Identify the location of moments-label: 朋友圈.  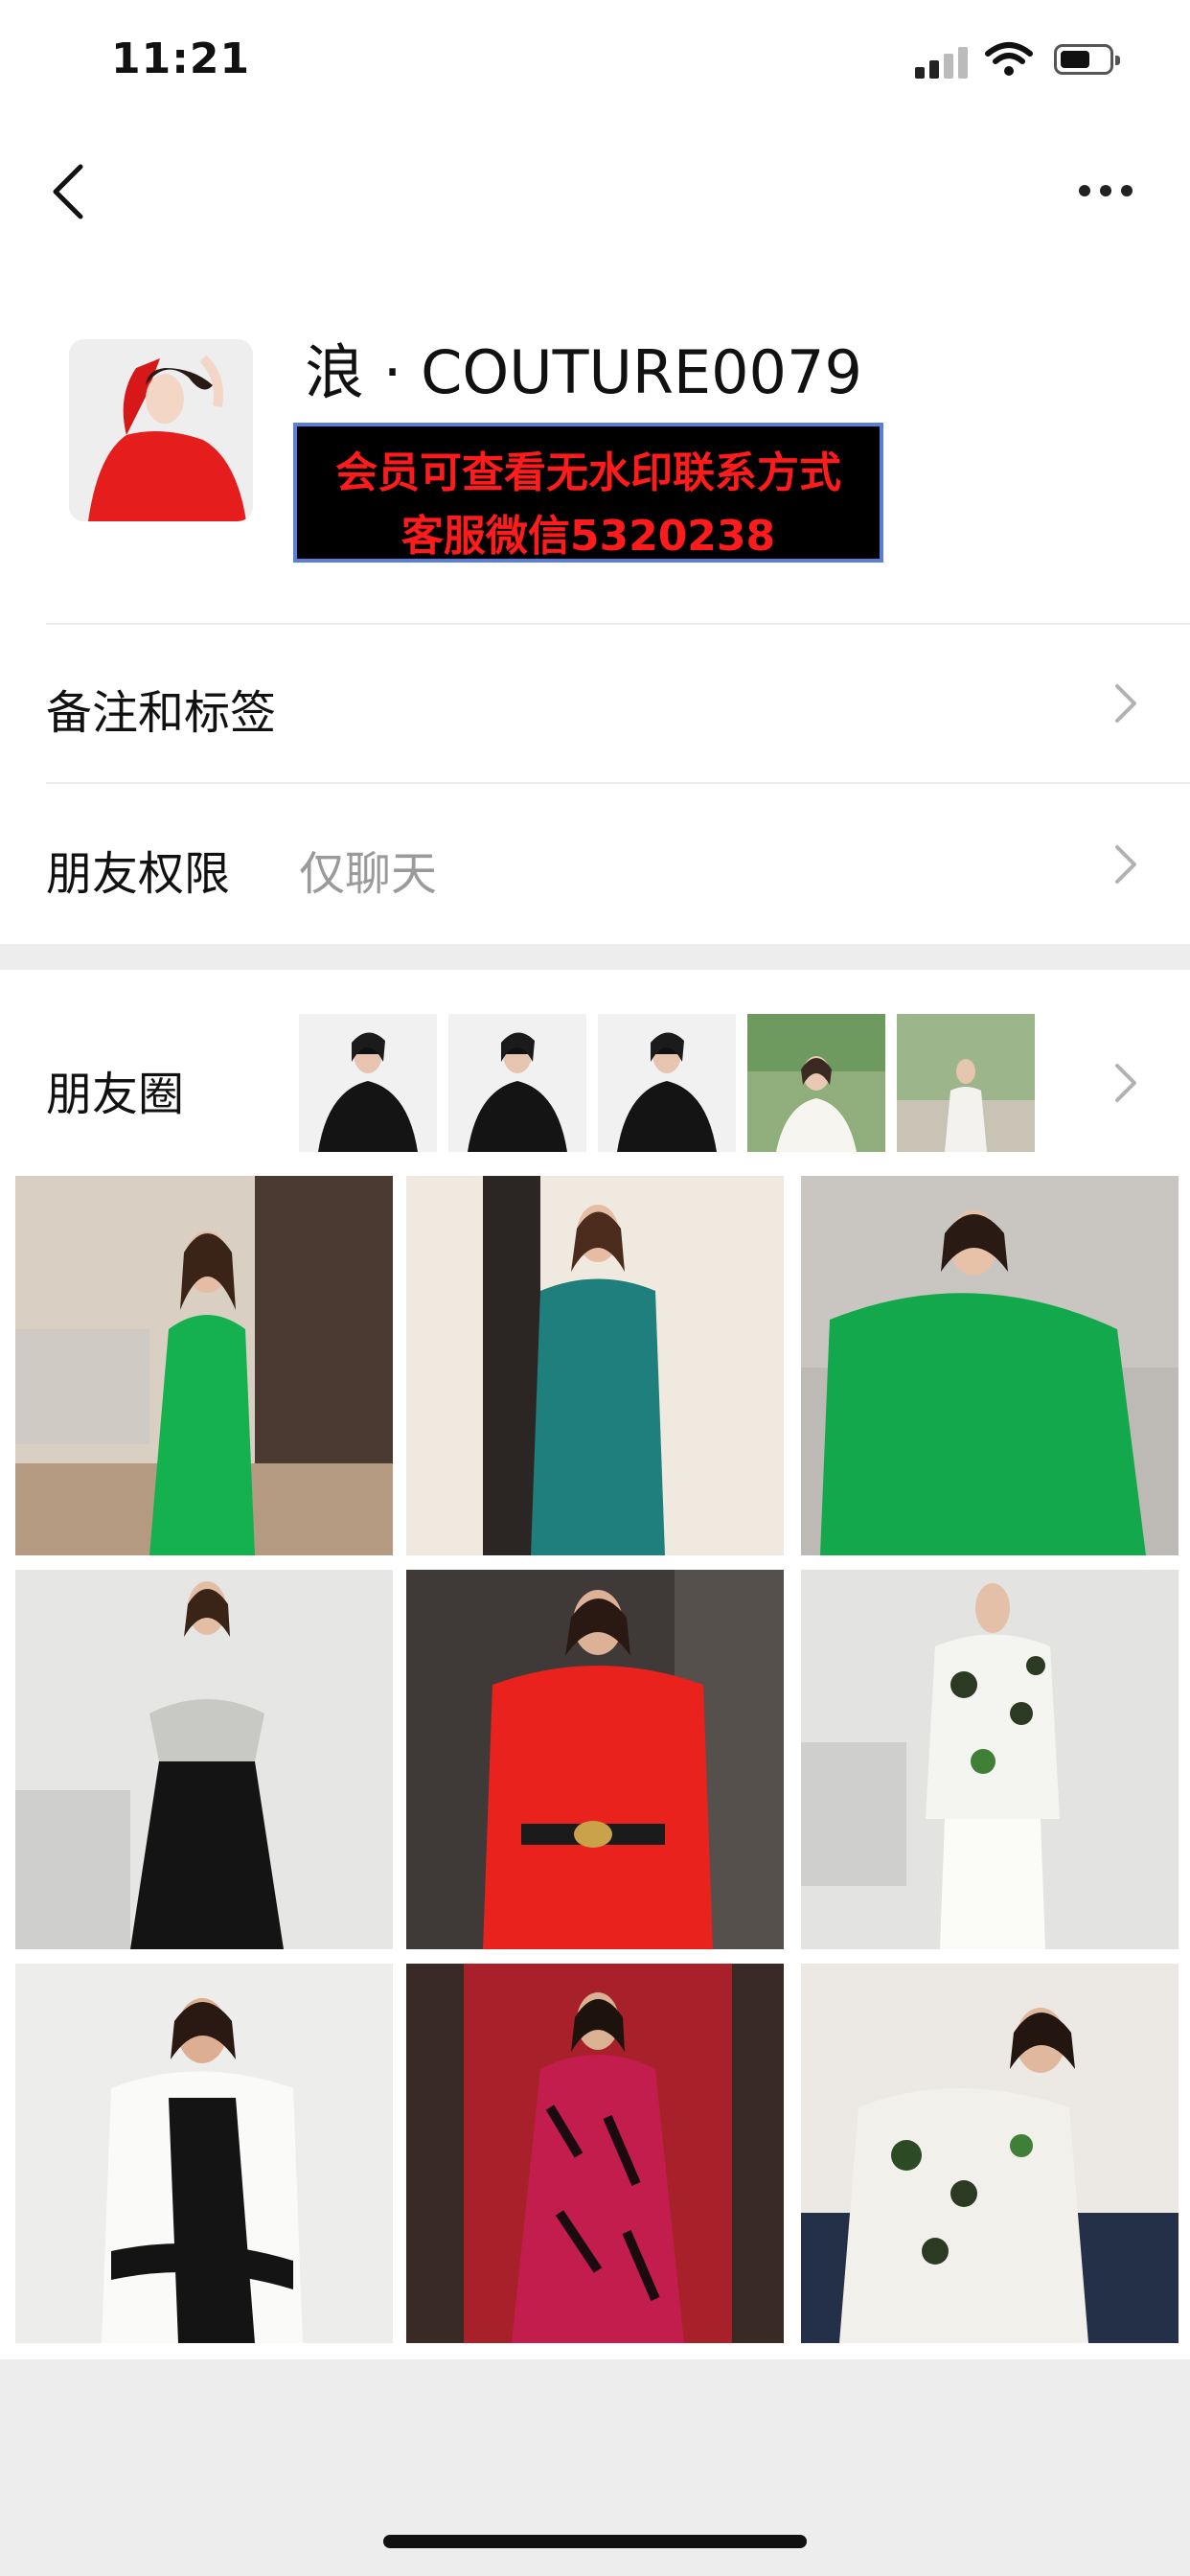
(116, 1094).